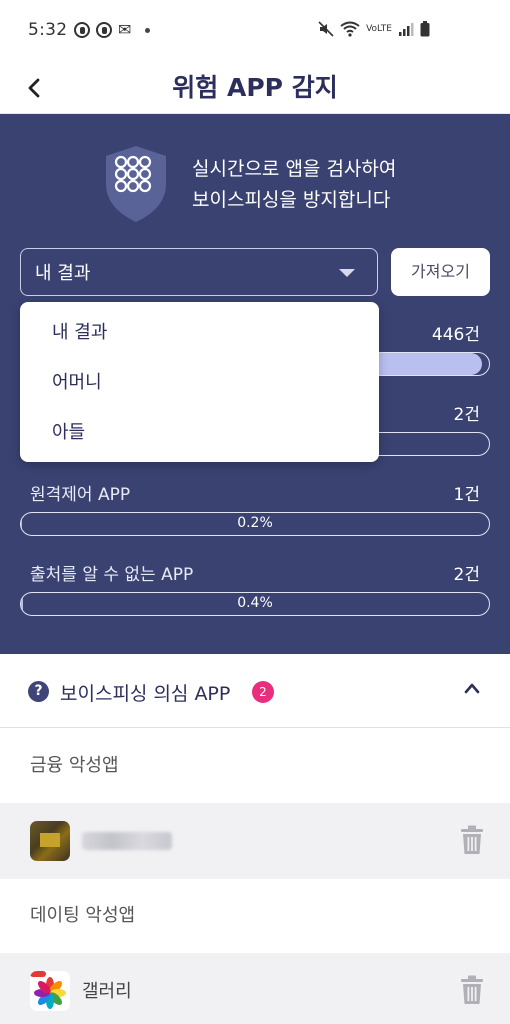  Describe the element at coordinates (63, 273) in the screenshot. I see `result-select-value: 내 결과` at that location.